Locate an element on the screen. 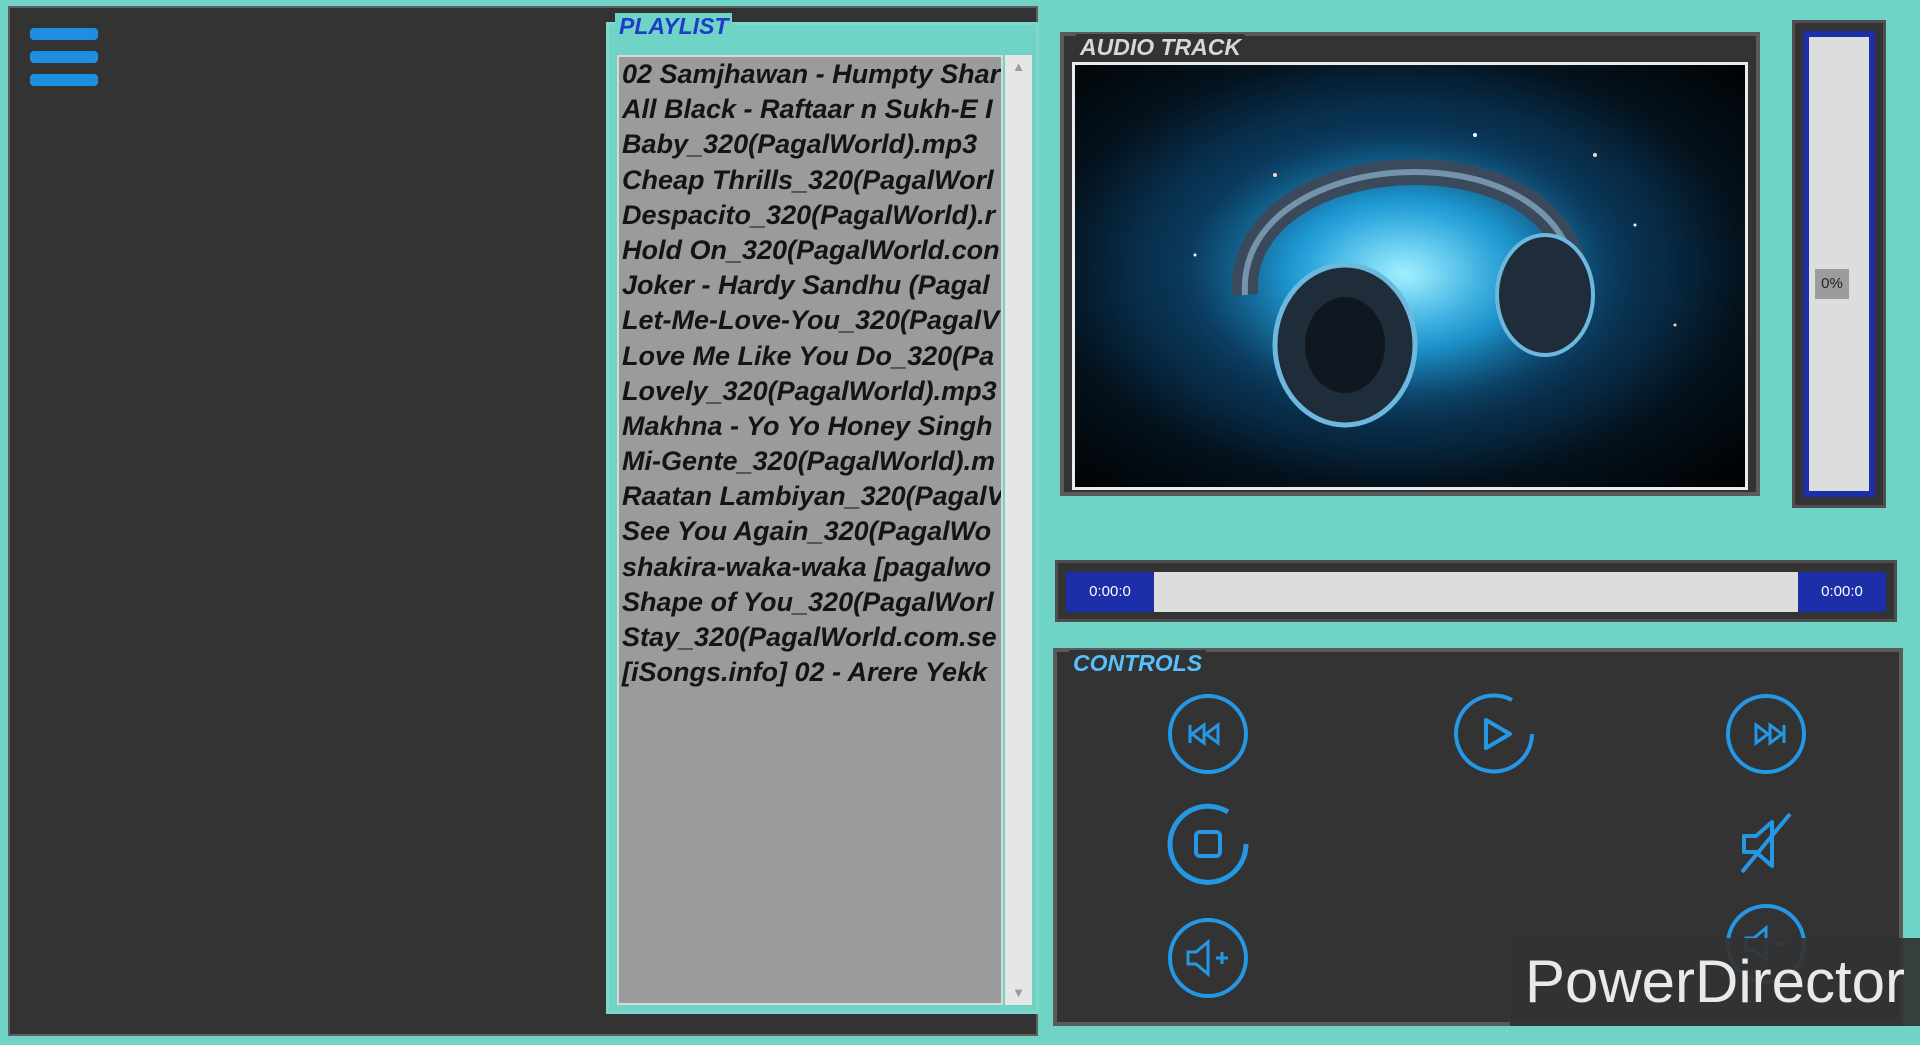 This screenshot has height=1045, width=1920. album-art-image is located at coordinates (1410, 276).